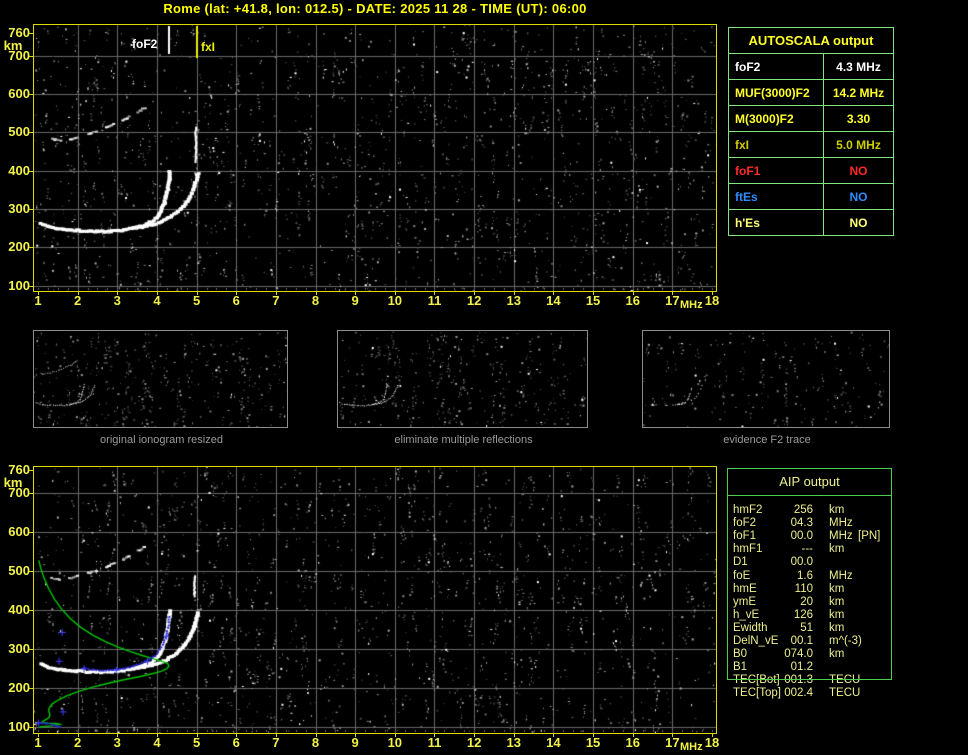 This screenshot has width=968, height=755. What do you see at coordinates (767, 440) in the screenshot?
I see `thumbnail-caption-evidence: evidence F2 trace` at bounding box center [767, 440].